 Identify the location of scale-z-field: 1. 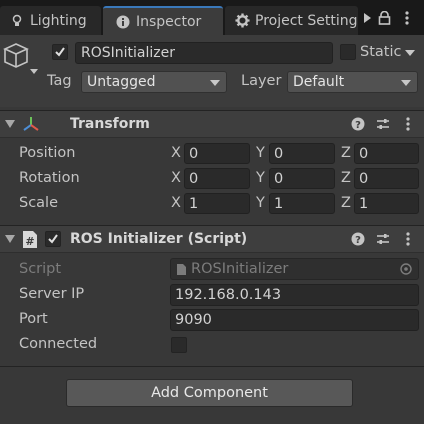
(386, 203).